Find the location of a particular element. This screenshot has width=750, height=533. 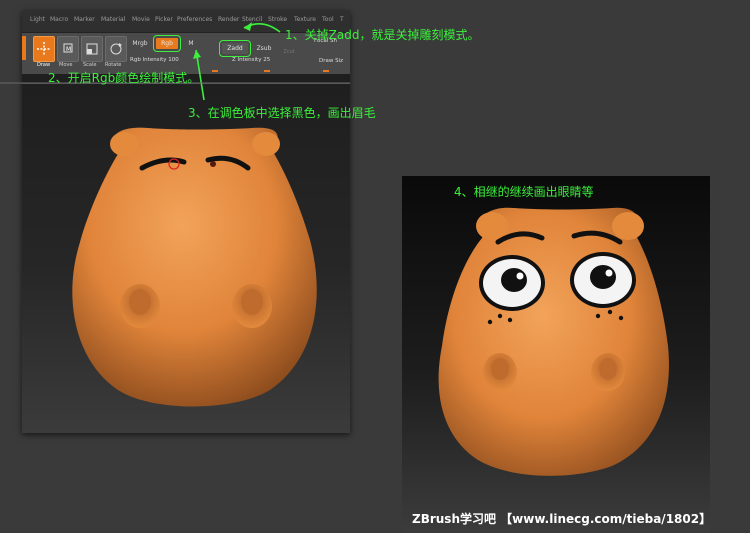

annotation-step2: 2、开启Rgb颜色绘制模式。 is located at coordinates (124, 78).